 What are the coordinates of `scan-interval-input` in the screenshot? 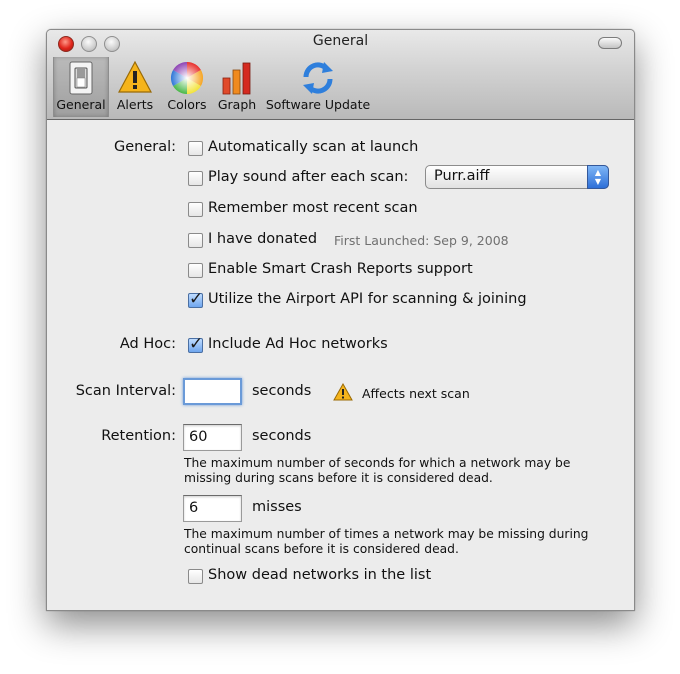 It's located at (212, 391).